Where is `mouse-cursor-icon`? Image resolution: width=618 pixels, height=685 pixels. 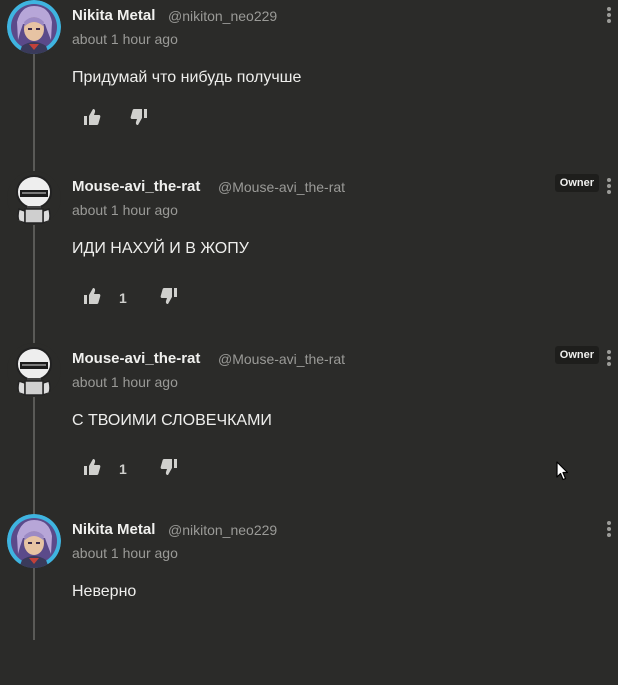 mouse-cursor-icon is located at coordinates (562, 473).